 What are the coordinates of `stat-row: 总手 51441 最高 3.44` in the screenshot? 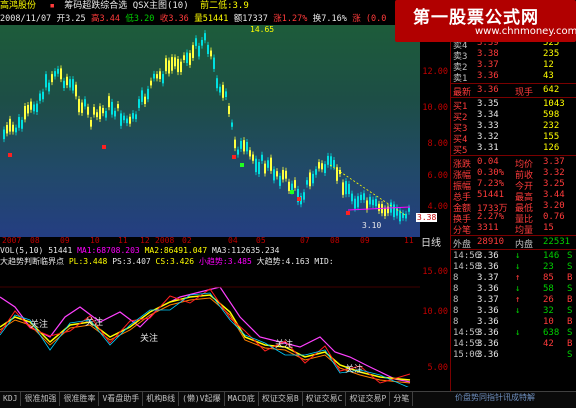 It's located at (514, 196).